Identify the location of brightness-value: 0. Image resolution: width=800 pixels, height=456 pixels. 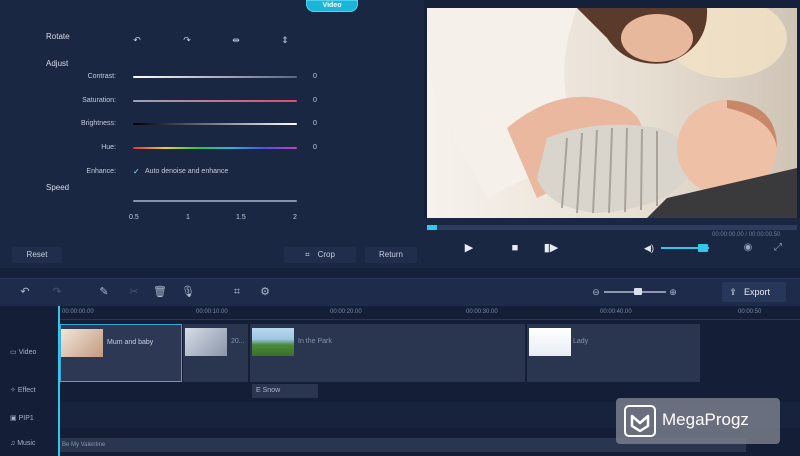
(315, 123).